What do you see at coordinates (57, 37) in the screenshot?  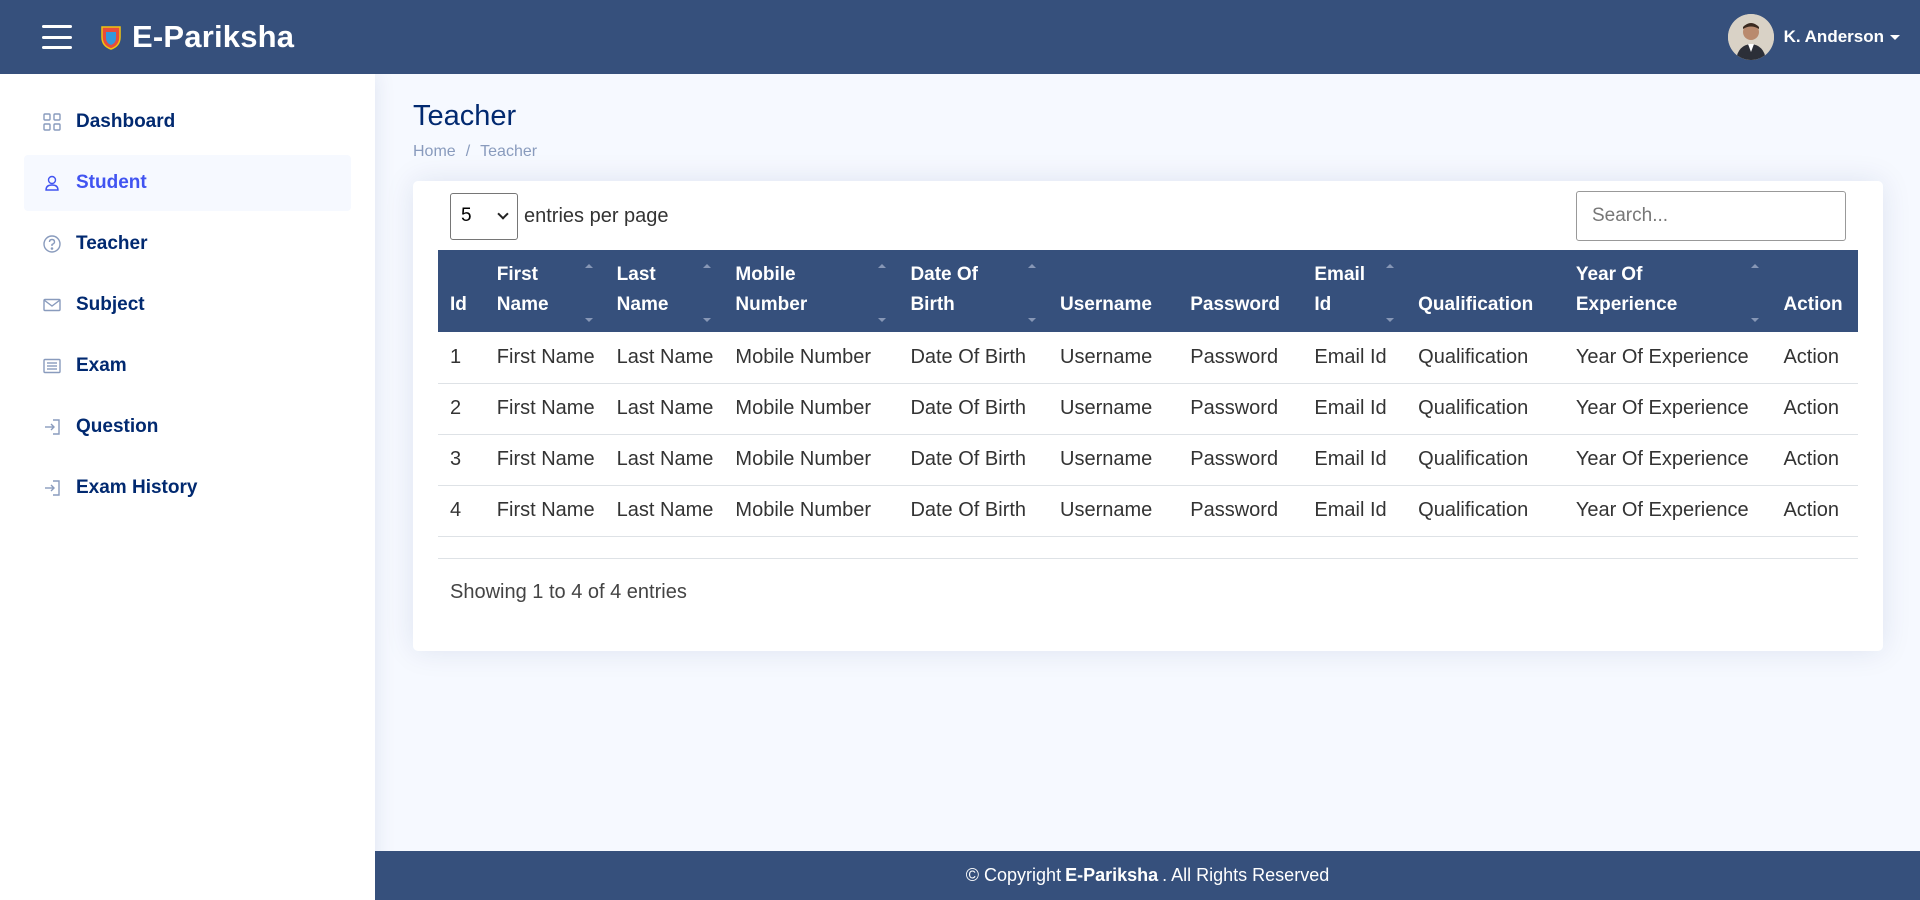 I see `menu-toggle-icon` at bounding box center [57, 37].